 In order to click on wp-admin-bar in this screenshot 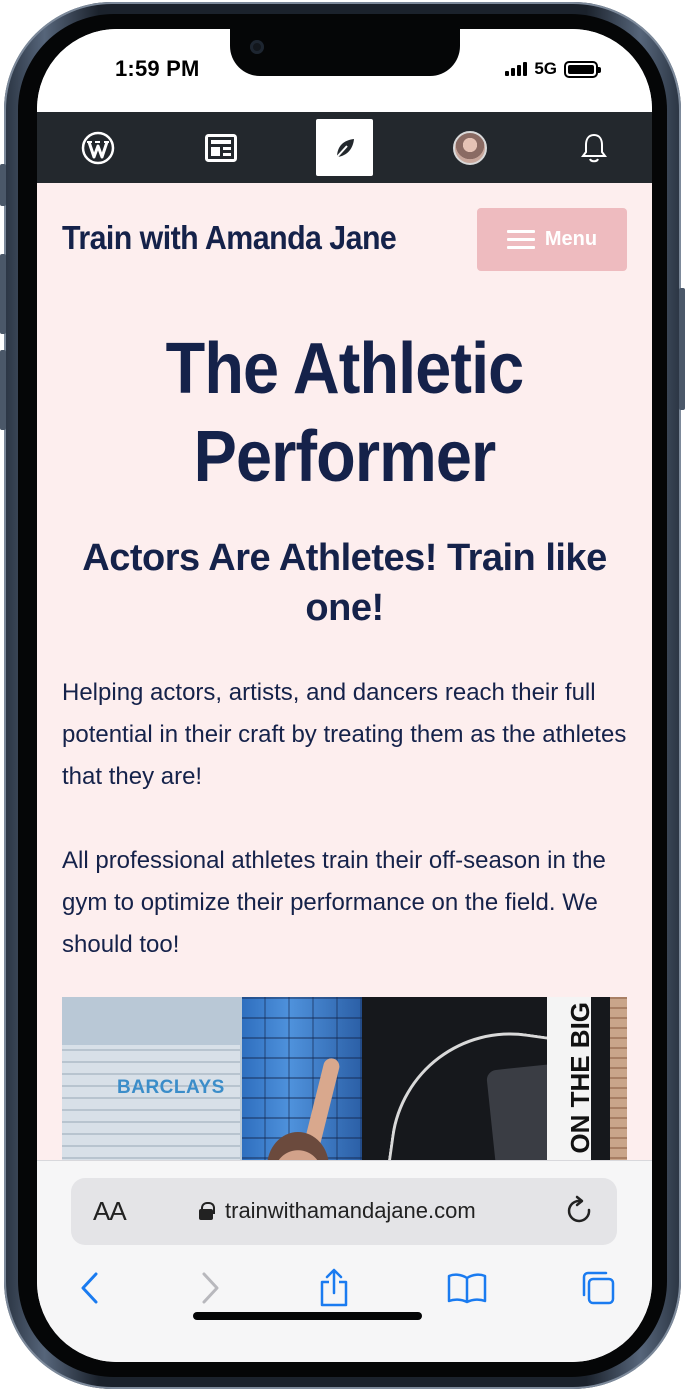, I will do `click(344, 147)`.